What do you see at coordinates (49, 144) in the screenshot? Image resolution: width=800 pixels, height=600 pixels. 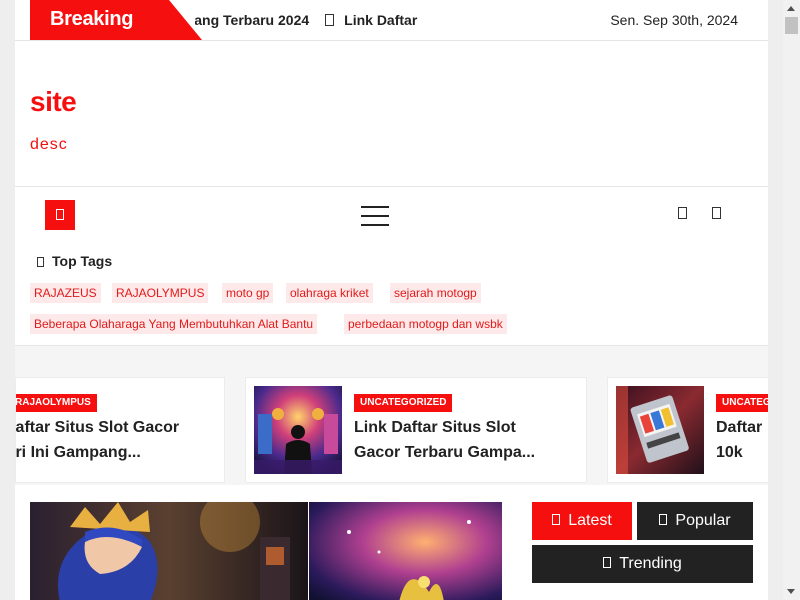 I see `site-description: desc` at bounding box center [49, 144].